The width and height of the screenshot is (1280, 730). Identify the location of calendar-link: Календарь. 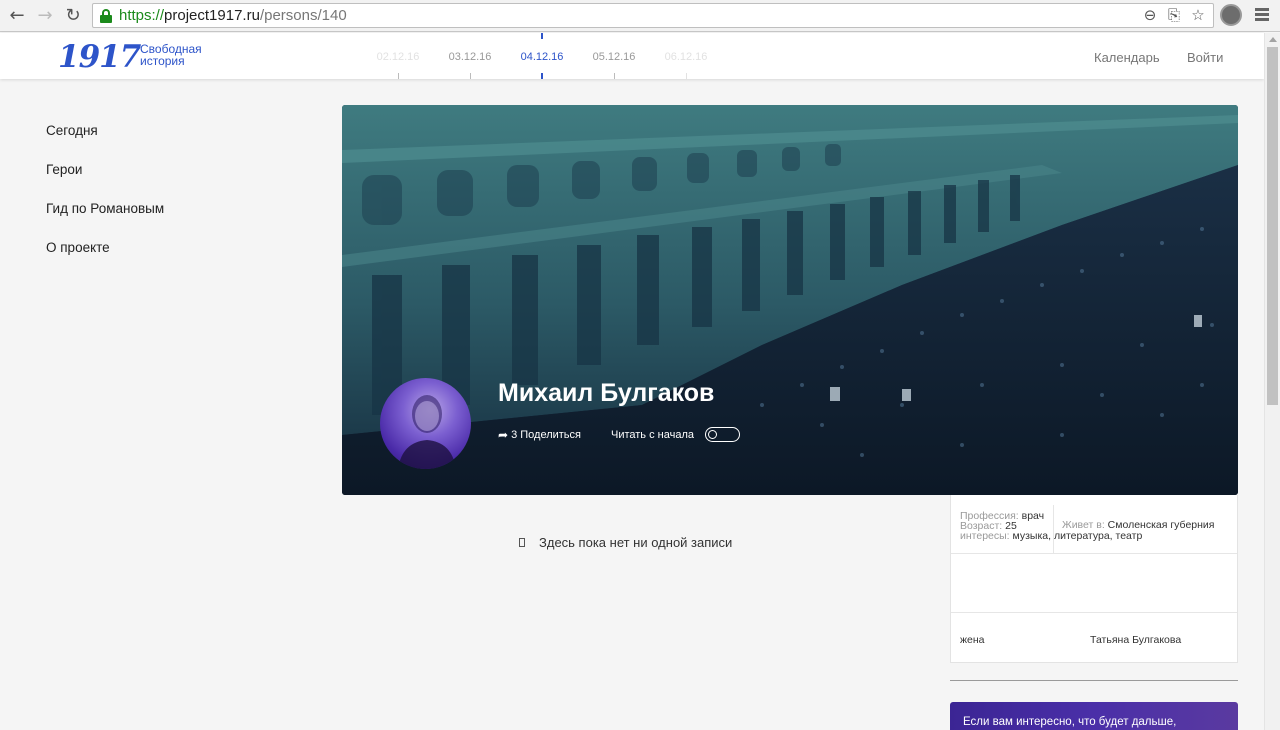
(1127, 57).